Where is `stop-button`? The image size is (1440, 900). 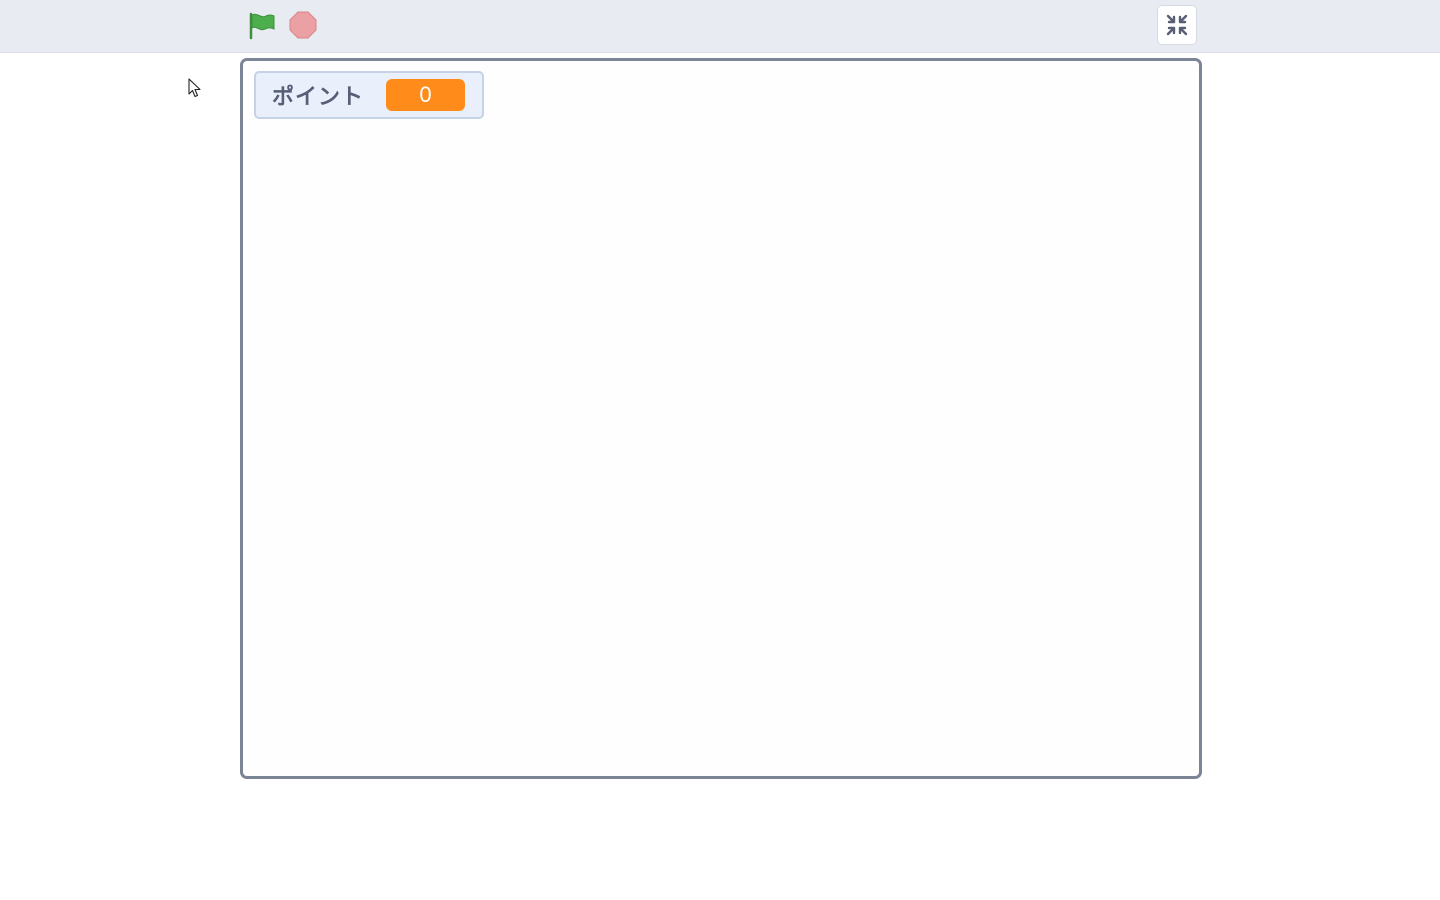
stop-button is located at coordinates (303, 25).